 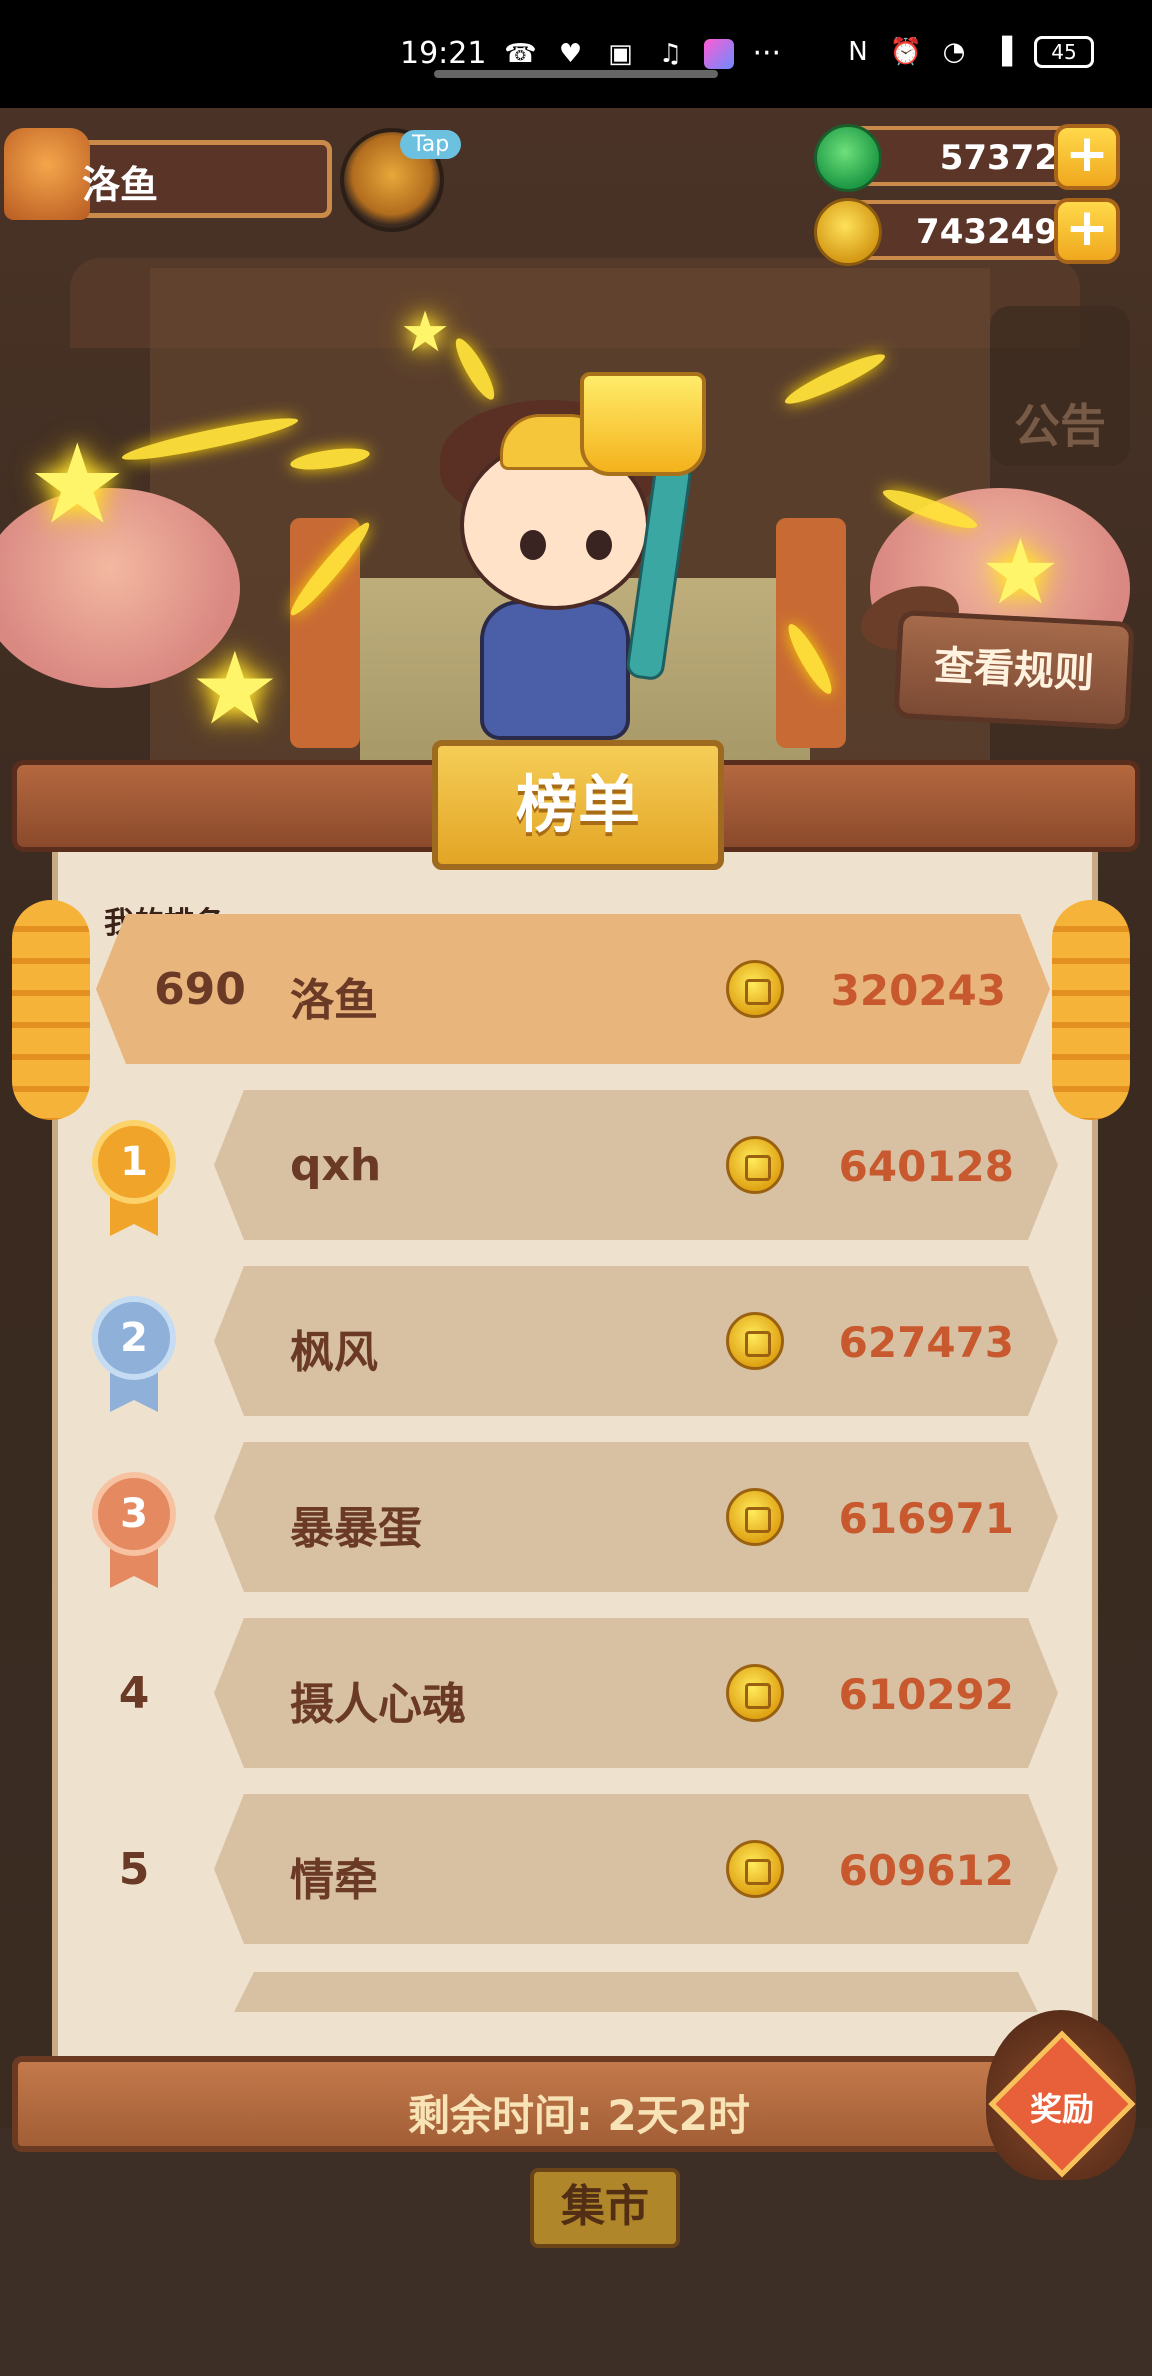 I want to click on player-rank-name: qxh, so click(x=336, y=1165).